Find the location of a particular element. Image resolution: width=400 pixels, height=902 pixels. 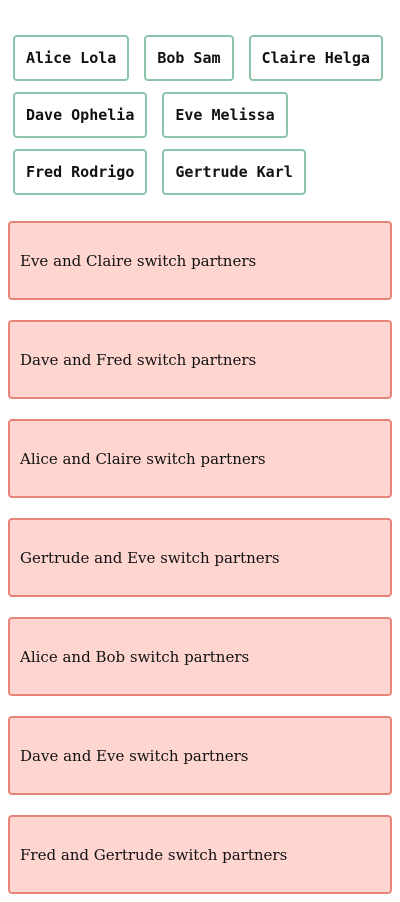

swap-step-card: Fred and Gertrude switch partners is located at coordinates (200, 854).